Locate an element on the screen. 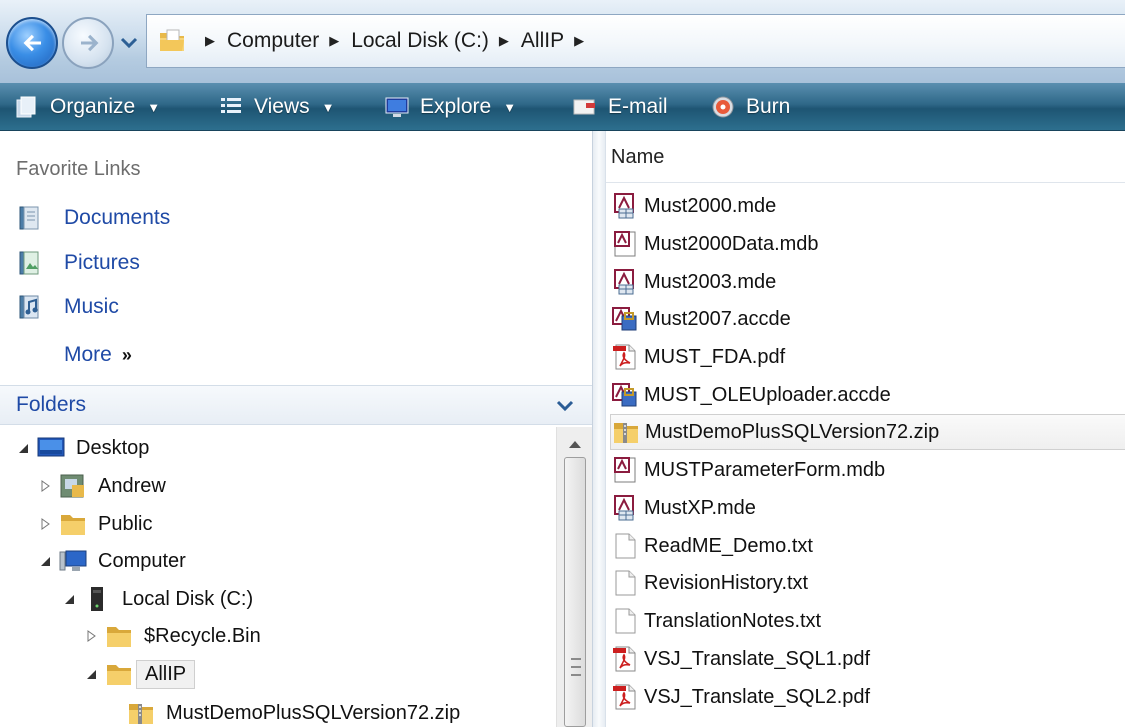 This screenshot has width=1125, height=727. tree-item-desktop: Desktop is located at coordinates (82, 448).